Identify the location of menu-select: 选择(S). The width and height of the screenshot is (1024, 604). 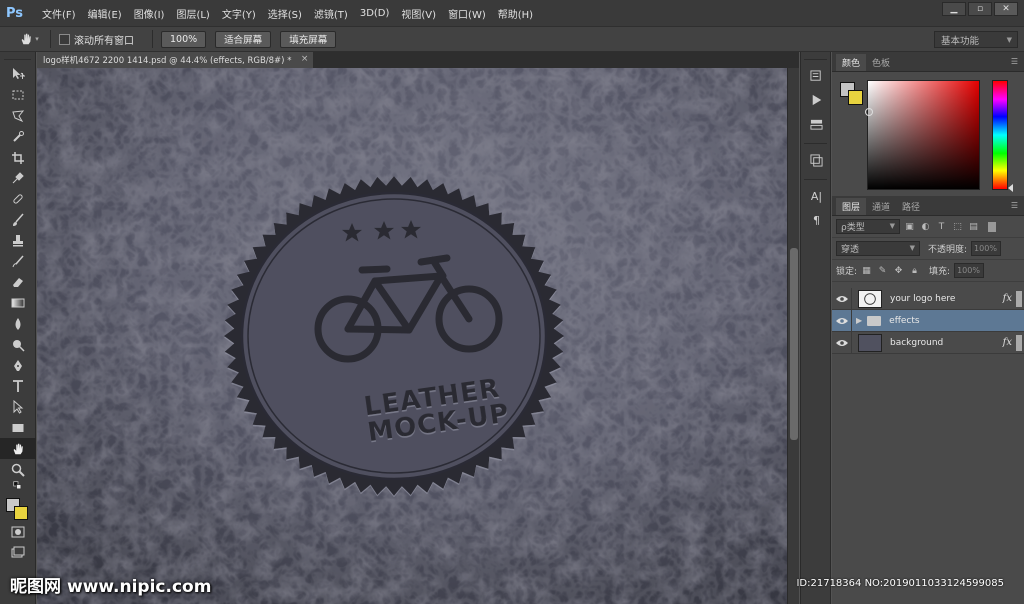
(285, 13).